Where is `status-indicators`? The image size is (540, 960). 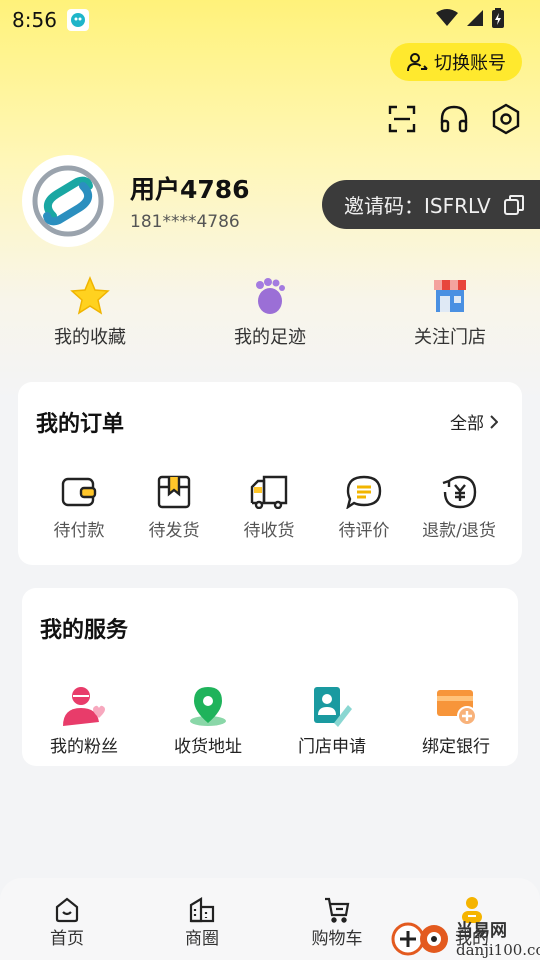
status-indicators is located at coordinates (470, 18).